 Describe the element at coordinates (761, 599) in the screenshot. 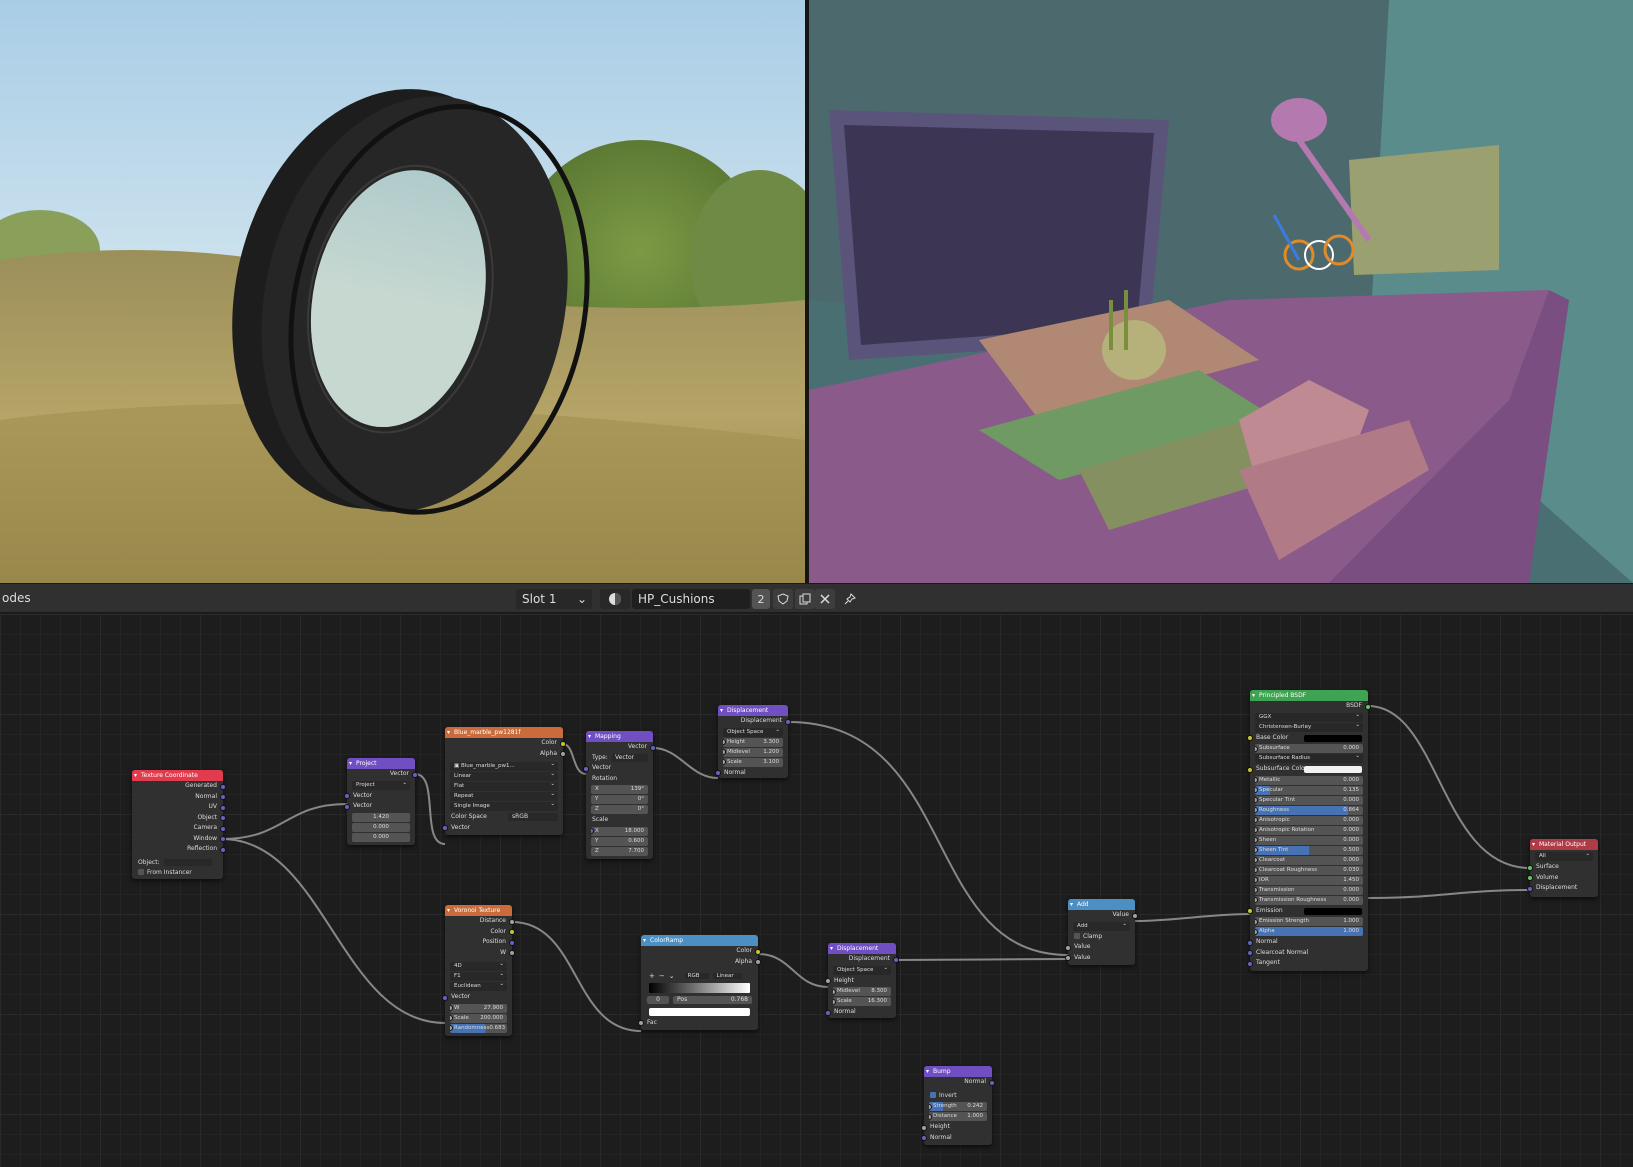

I see `user-count-button: 2` at that location.